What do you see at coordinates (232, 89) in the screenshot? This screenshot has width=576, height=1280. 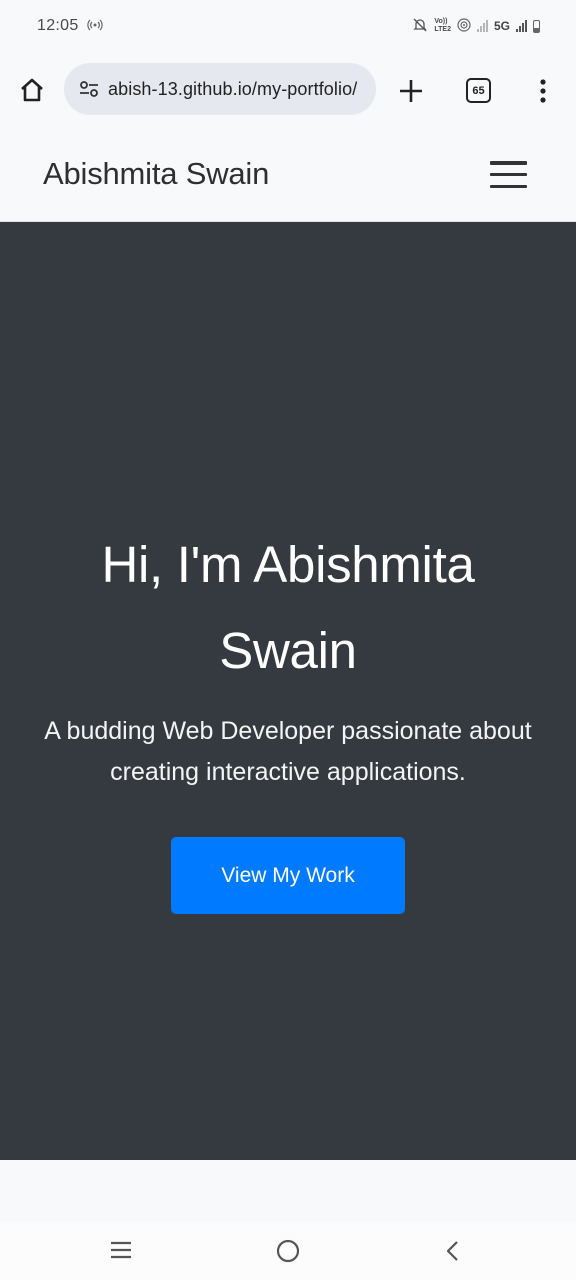 I see `url-text: abish-13.github.io/my-portfolio/` at bounding box center [232, 89].